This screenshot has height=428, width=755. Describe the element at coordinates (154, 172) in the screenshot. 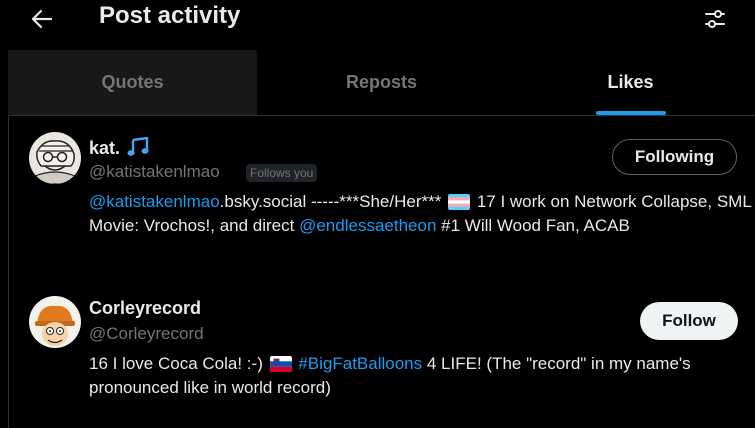

I see `user-handle: @katistakenlmao` at that location.